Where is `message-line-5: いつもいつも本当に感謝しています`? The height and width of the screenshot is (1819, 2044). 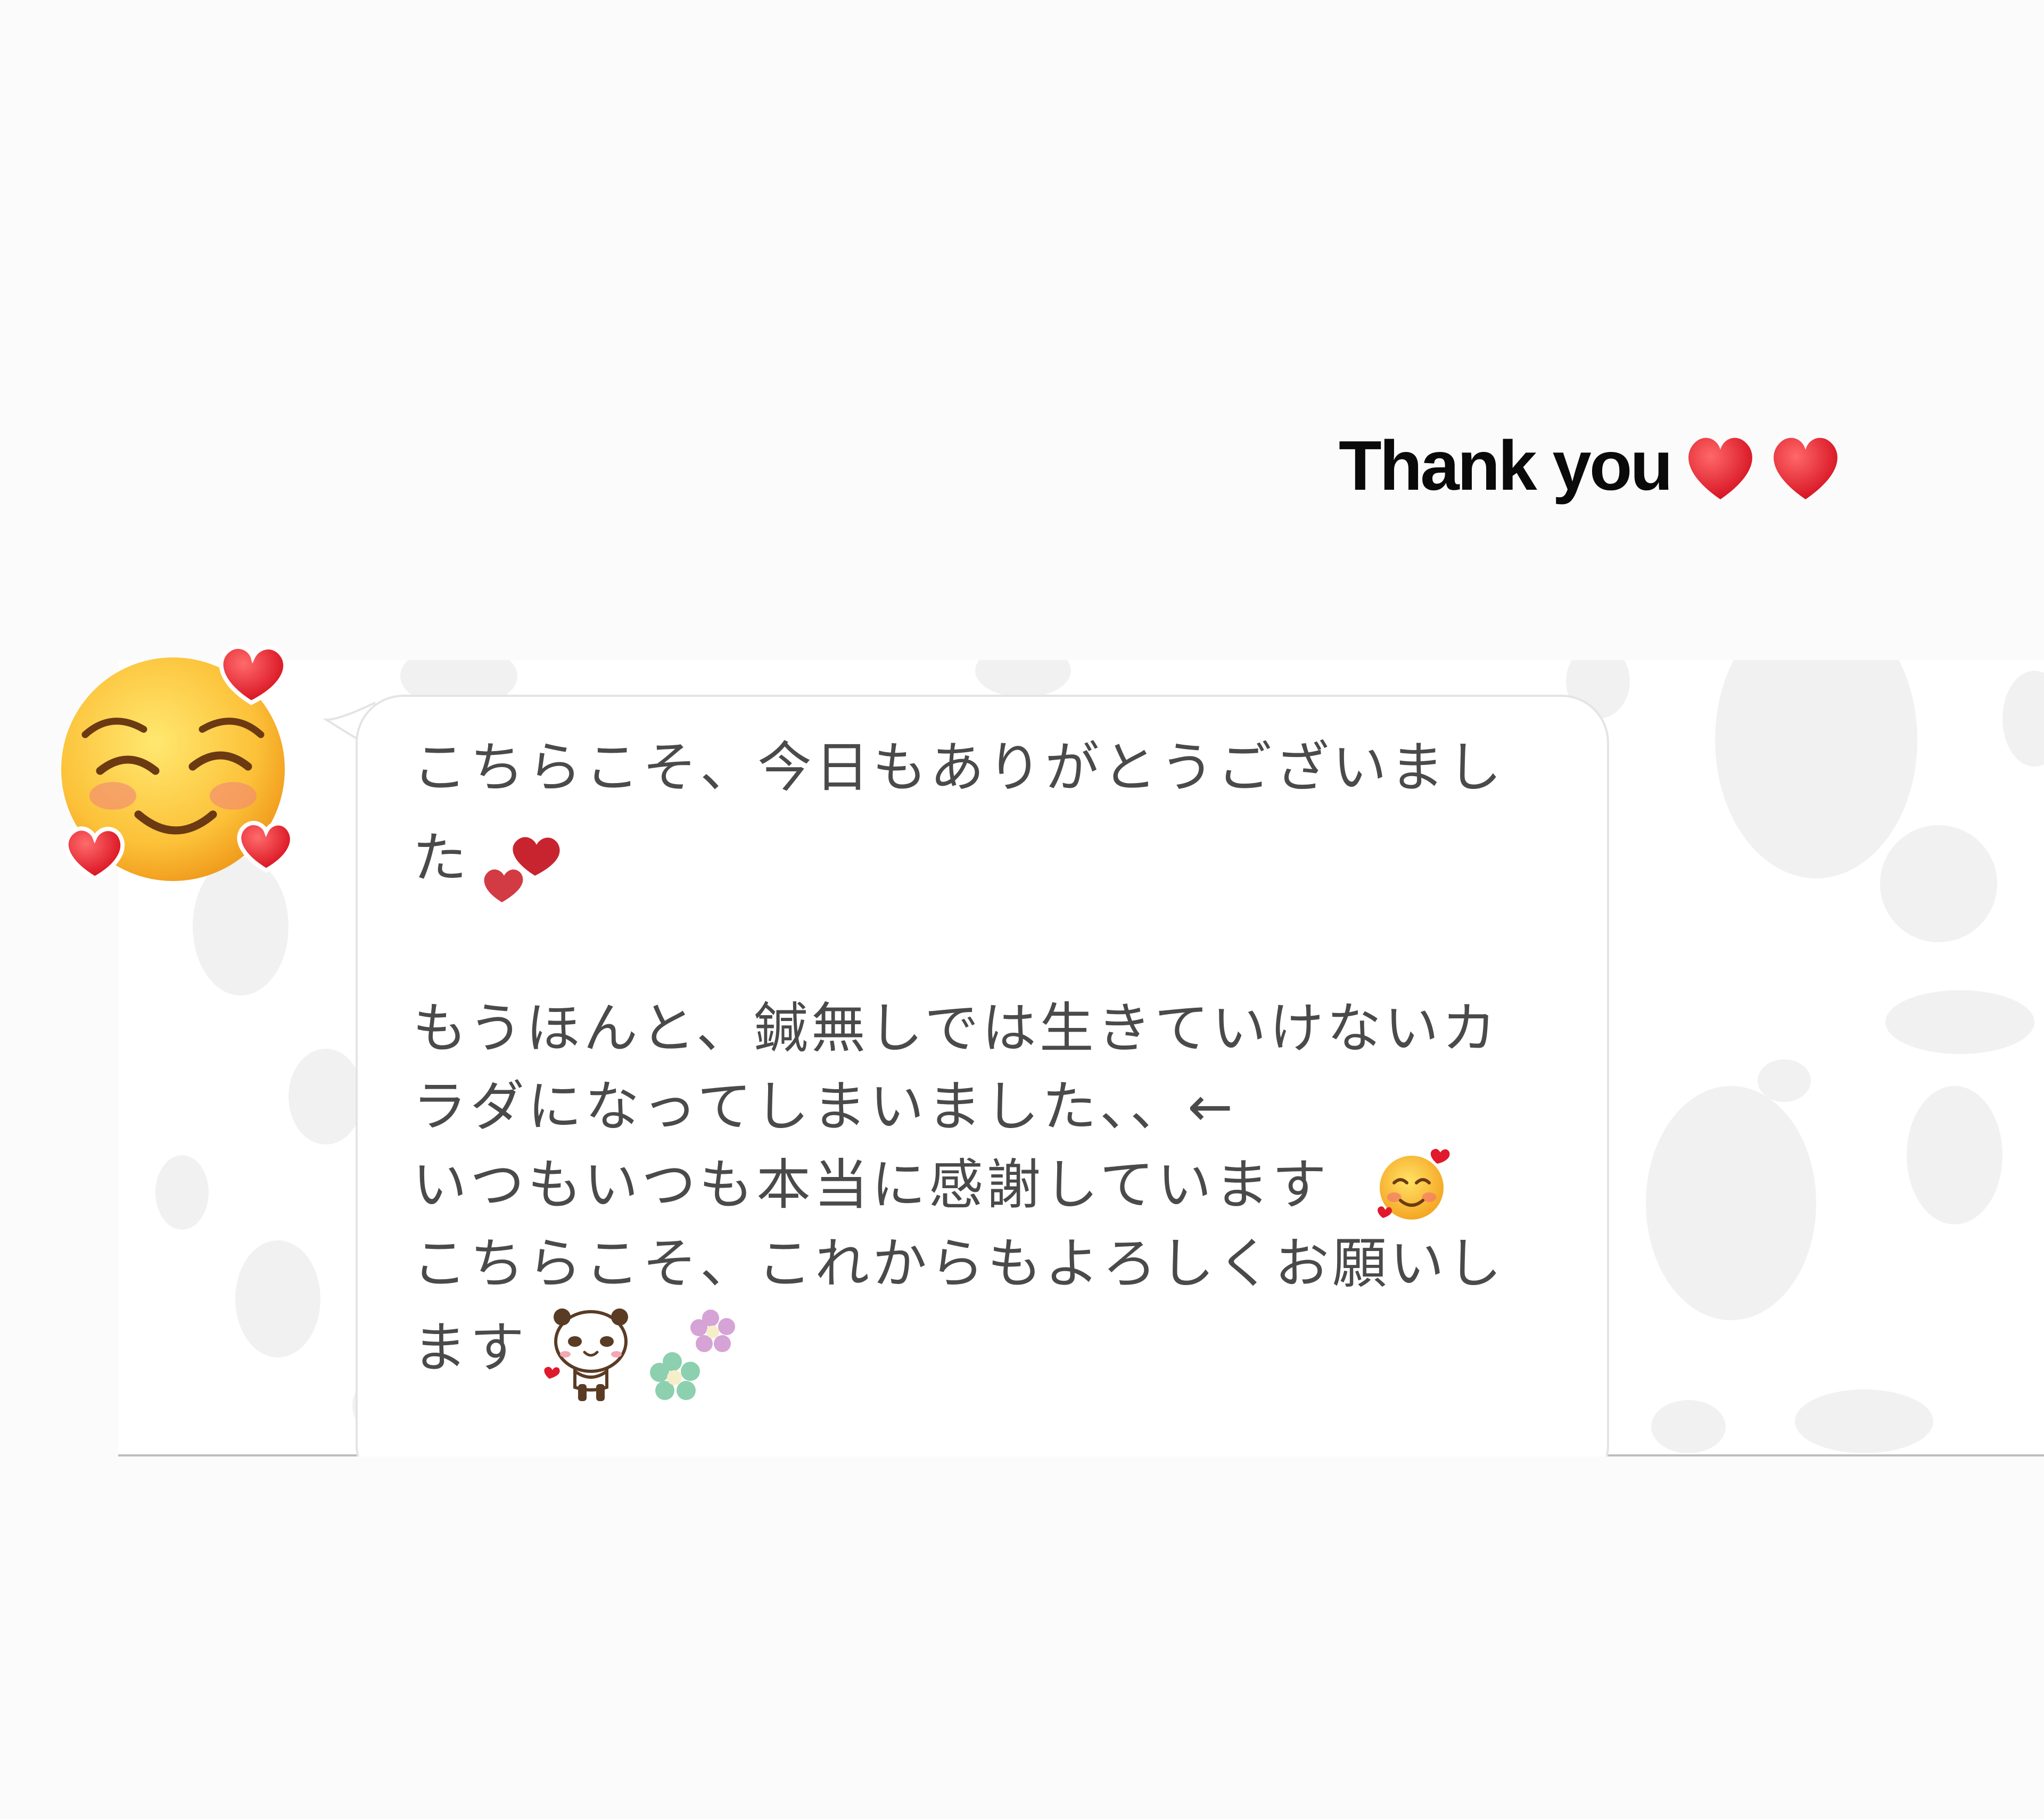
message-line-5: いつもいつも本当に感謝しています is located at coordinates (871, 1186).